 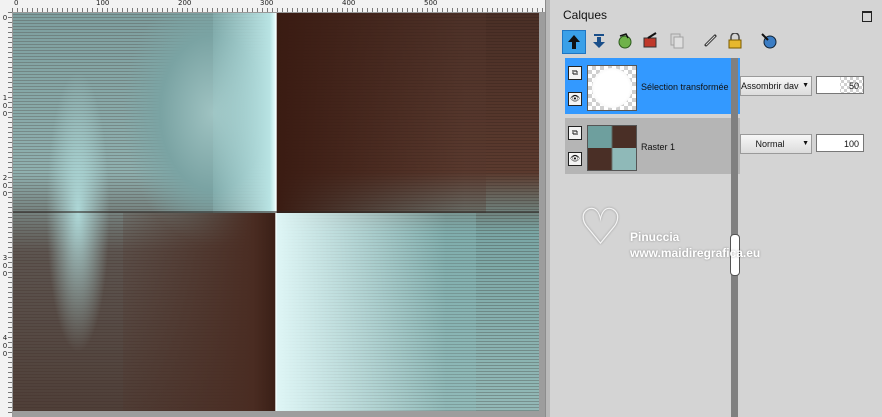 What do you see at coordinates (769, 41) in the screenshot?
I see `layer-properties-icon` at bounding box center [769, 41].